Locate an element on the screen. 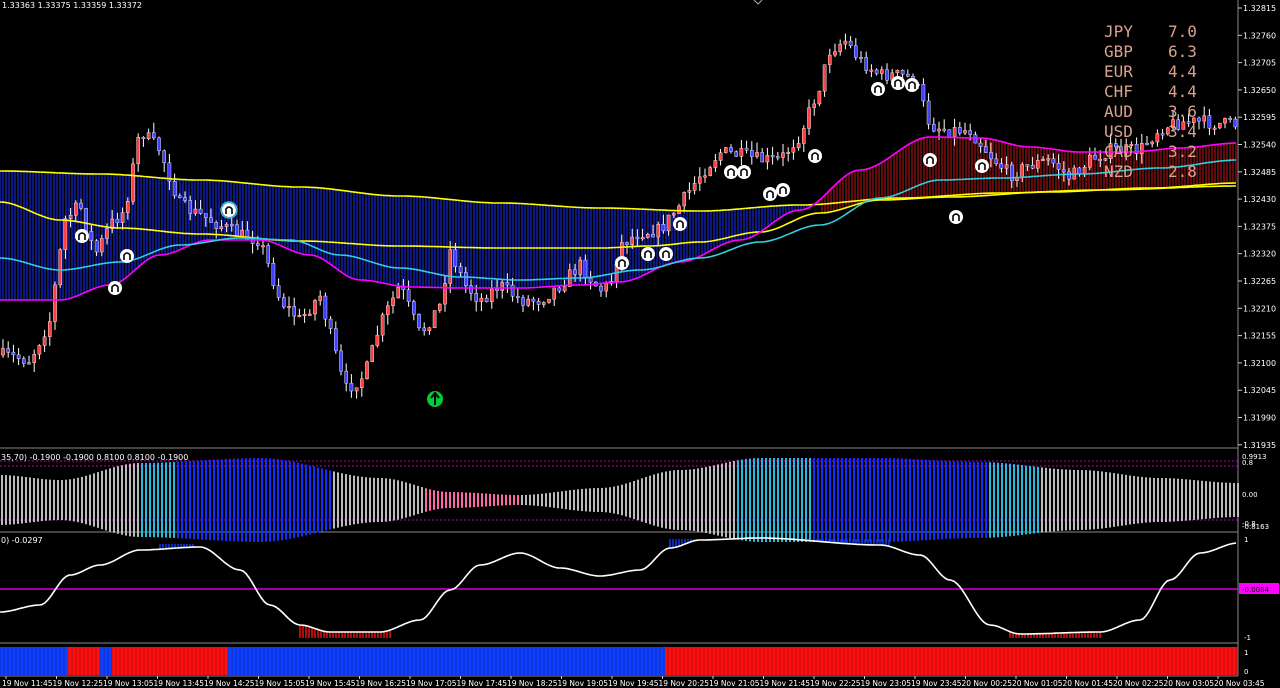 The width and height of the screenshot is (1280, 688). price-tick-label: 1.31935 is located at coordinates (1259, 445).